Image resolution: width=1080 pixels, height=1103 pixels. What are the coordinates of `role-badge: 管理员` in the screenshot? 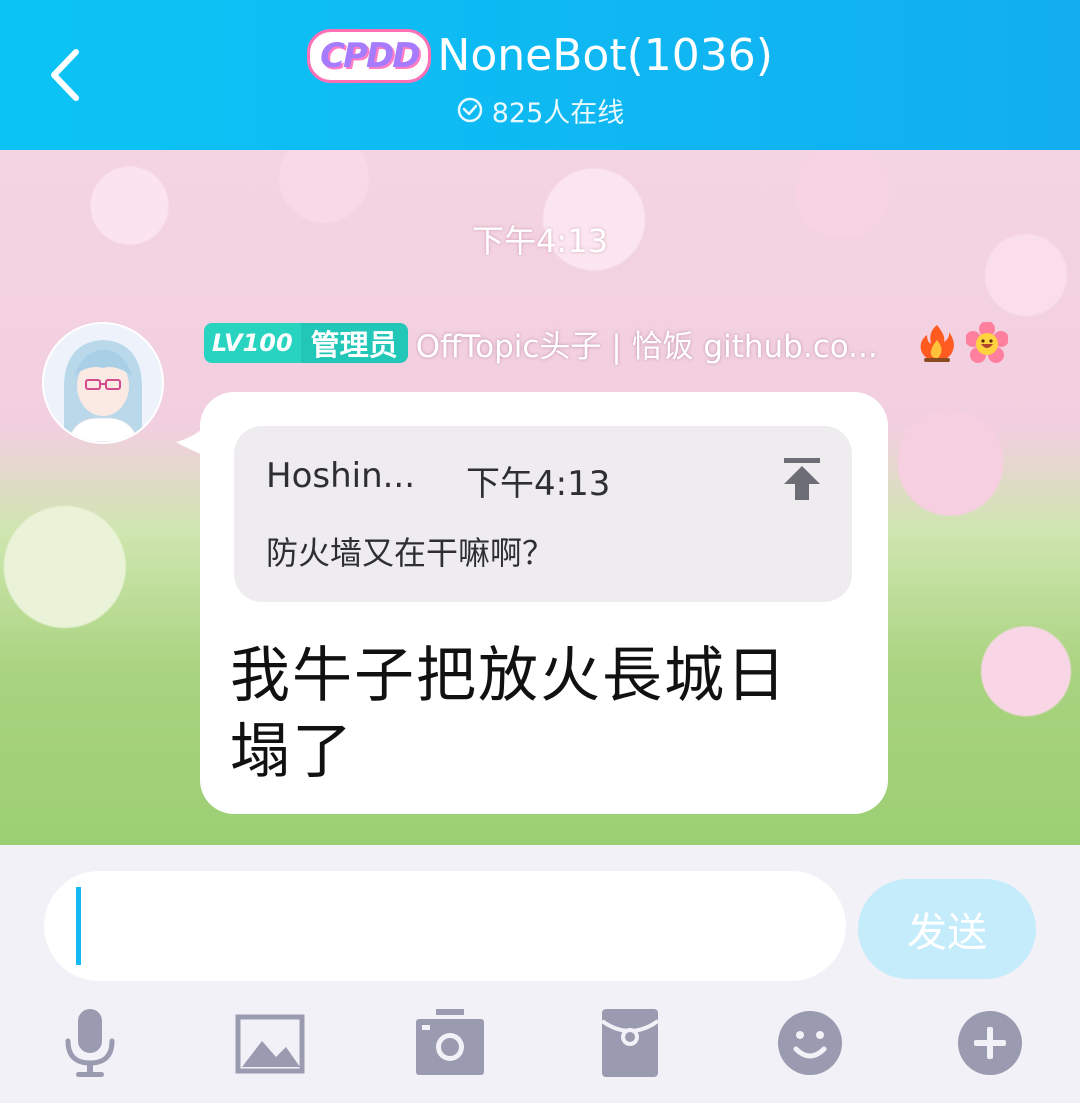 It's located at (354, 343).